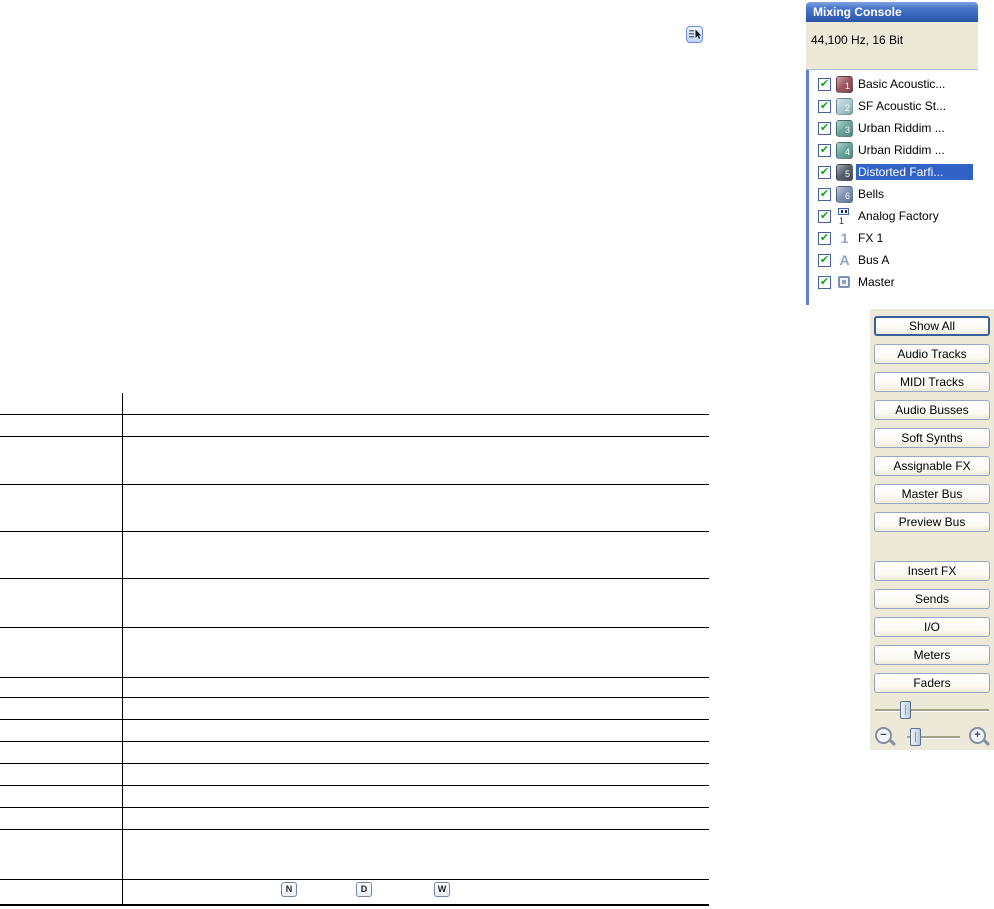 The height and width of the screenshot is (909, 994). I want to click on meters-button: Meters, so click(932, 655).